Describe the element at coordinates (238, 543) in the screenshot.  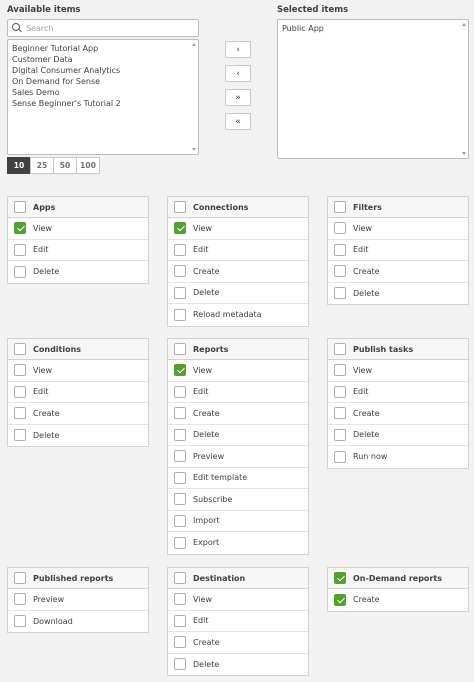
I see `permission-row: Export` at that location.